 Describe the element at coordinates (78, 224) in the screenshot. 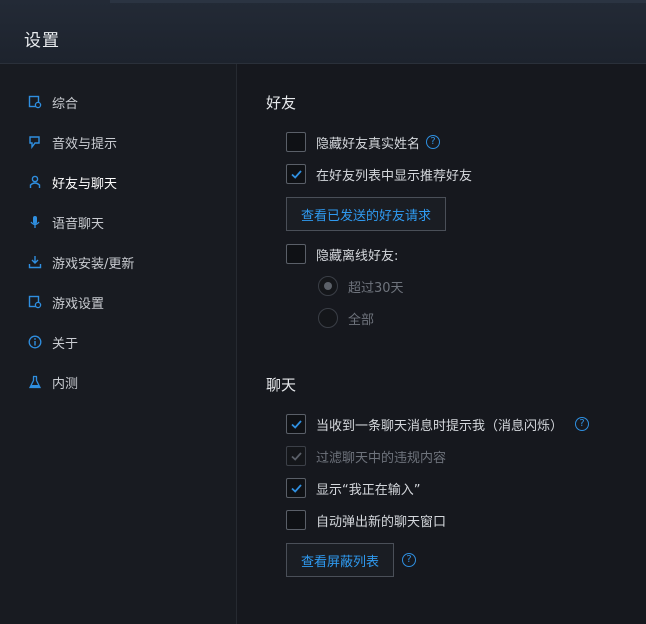

I see `sidebar-item-label: 语音聊天` at that location.